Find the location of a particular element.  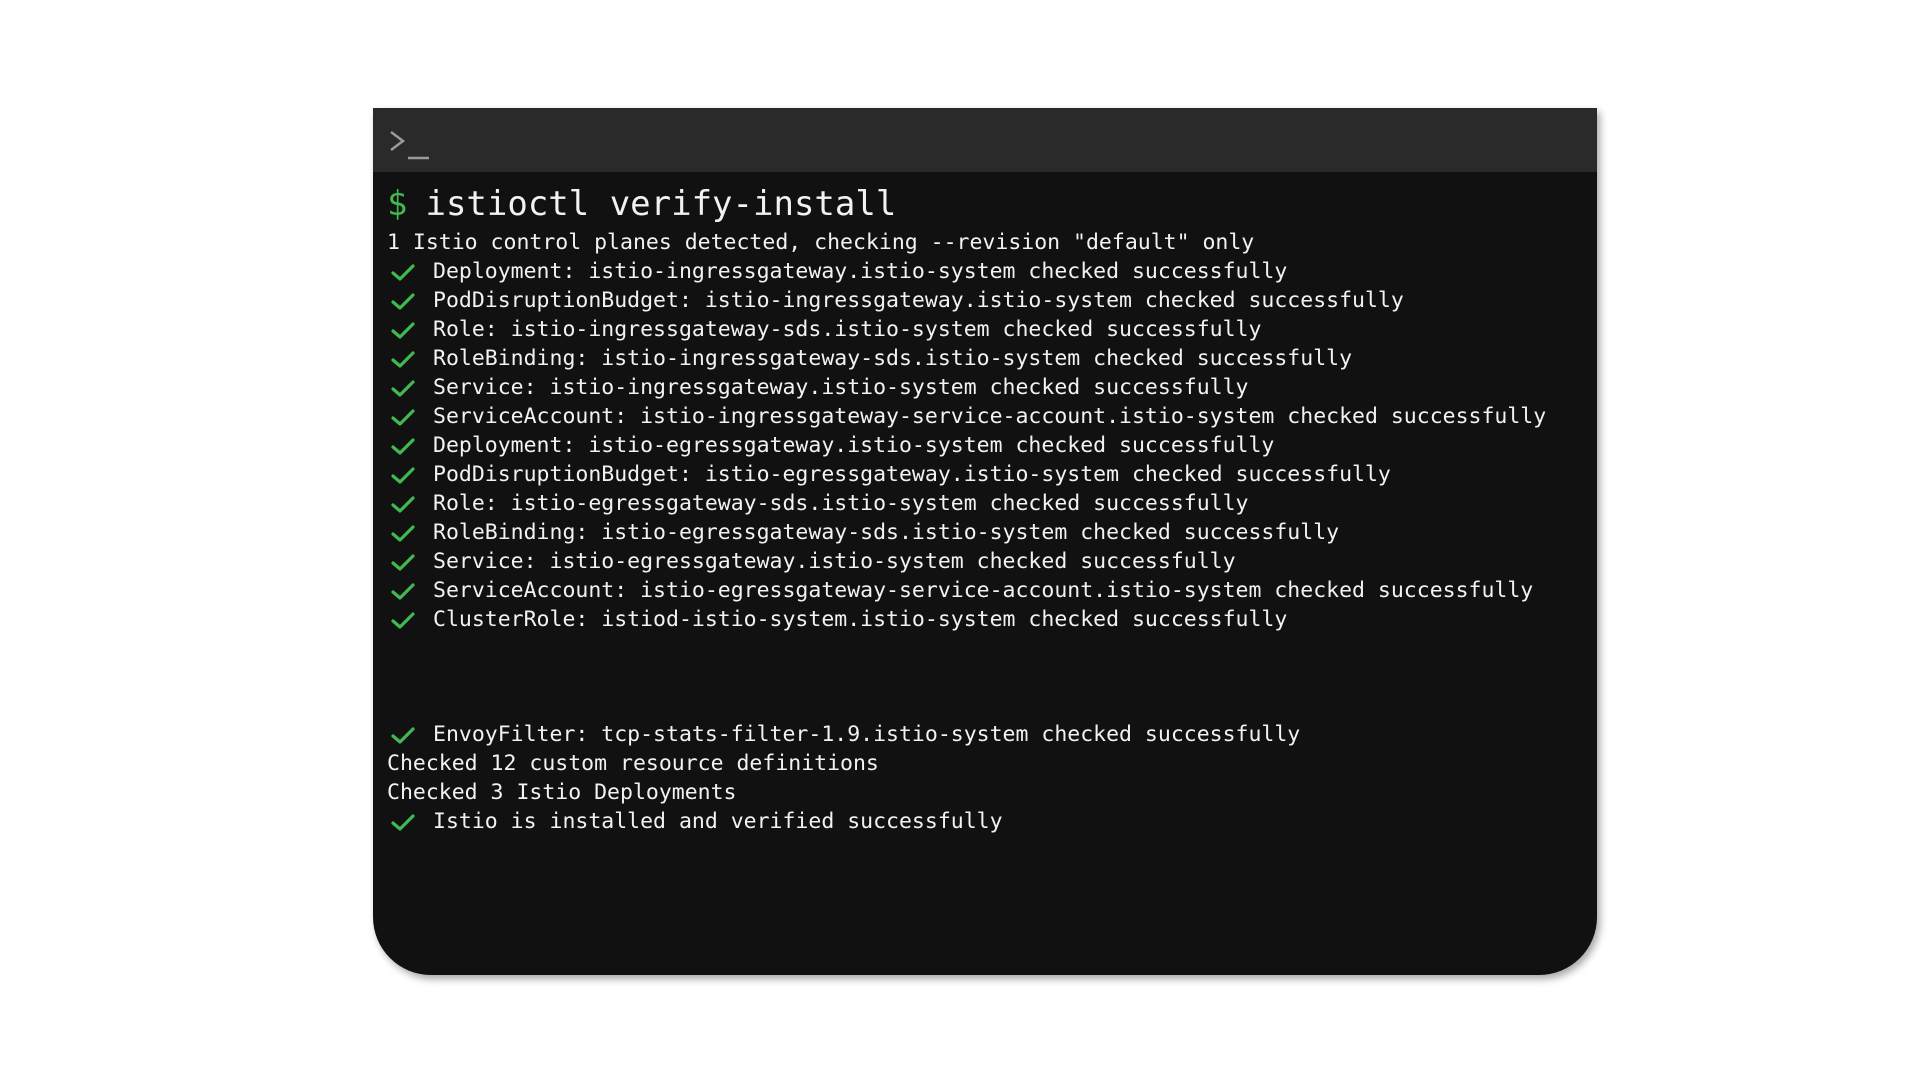

summary-text: Checked 3 Istio Deployments is located at coordinates (562, 792).